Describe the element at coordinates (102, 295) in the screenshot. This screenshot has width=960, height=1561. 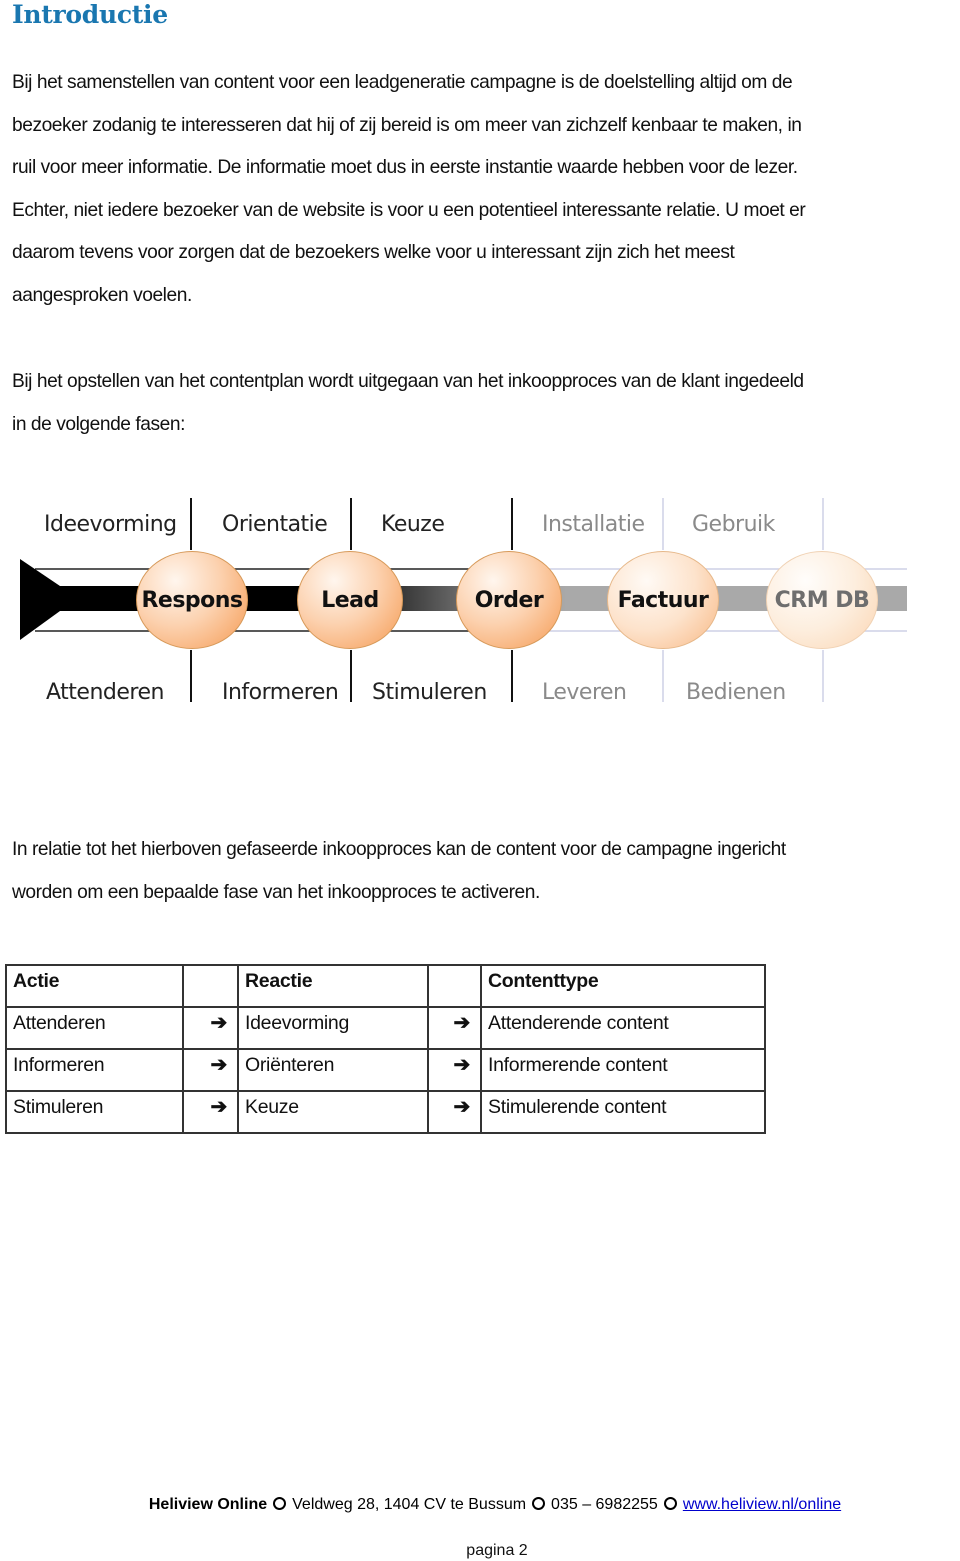
I see `text-line: aangesproken voelen.` at that location.